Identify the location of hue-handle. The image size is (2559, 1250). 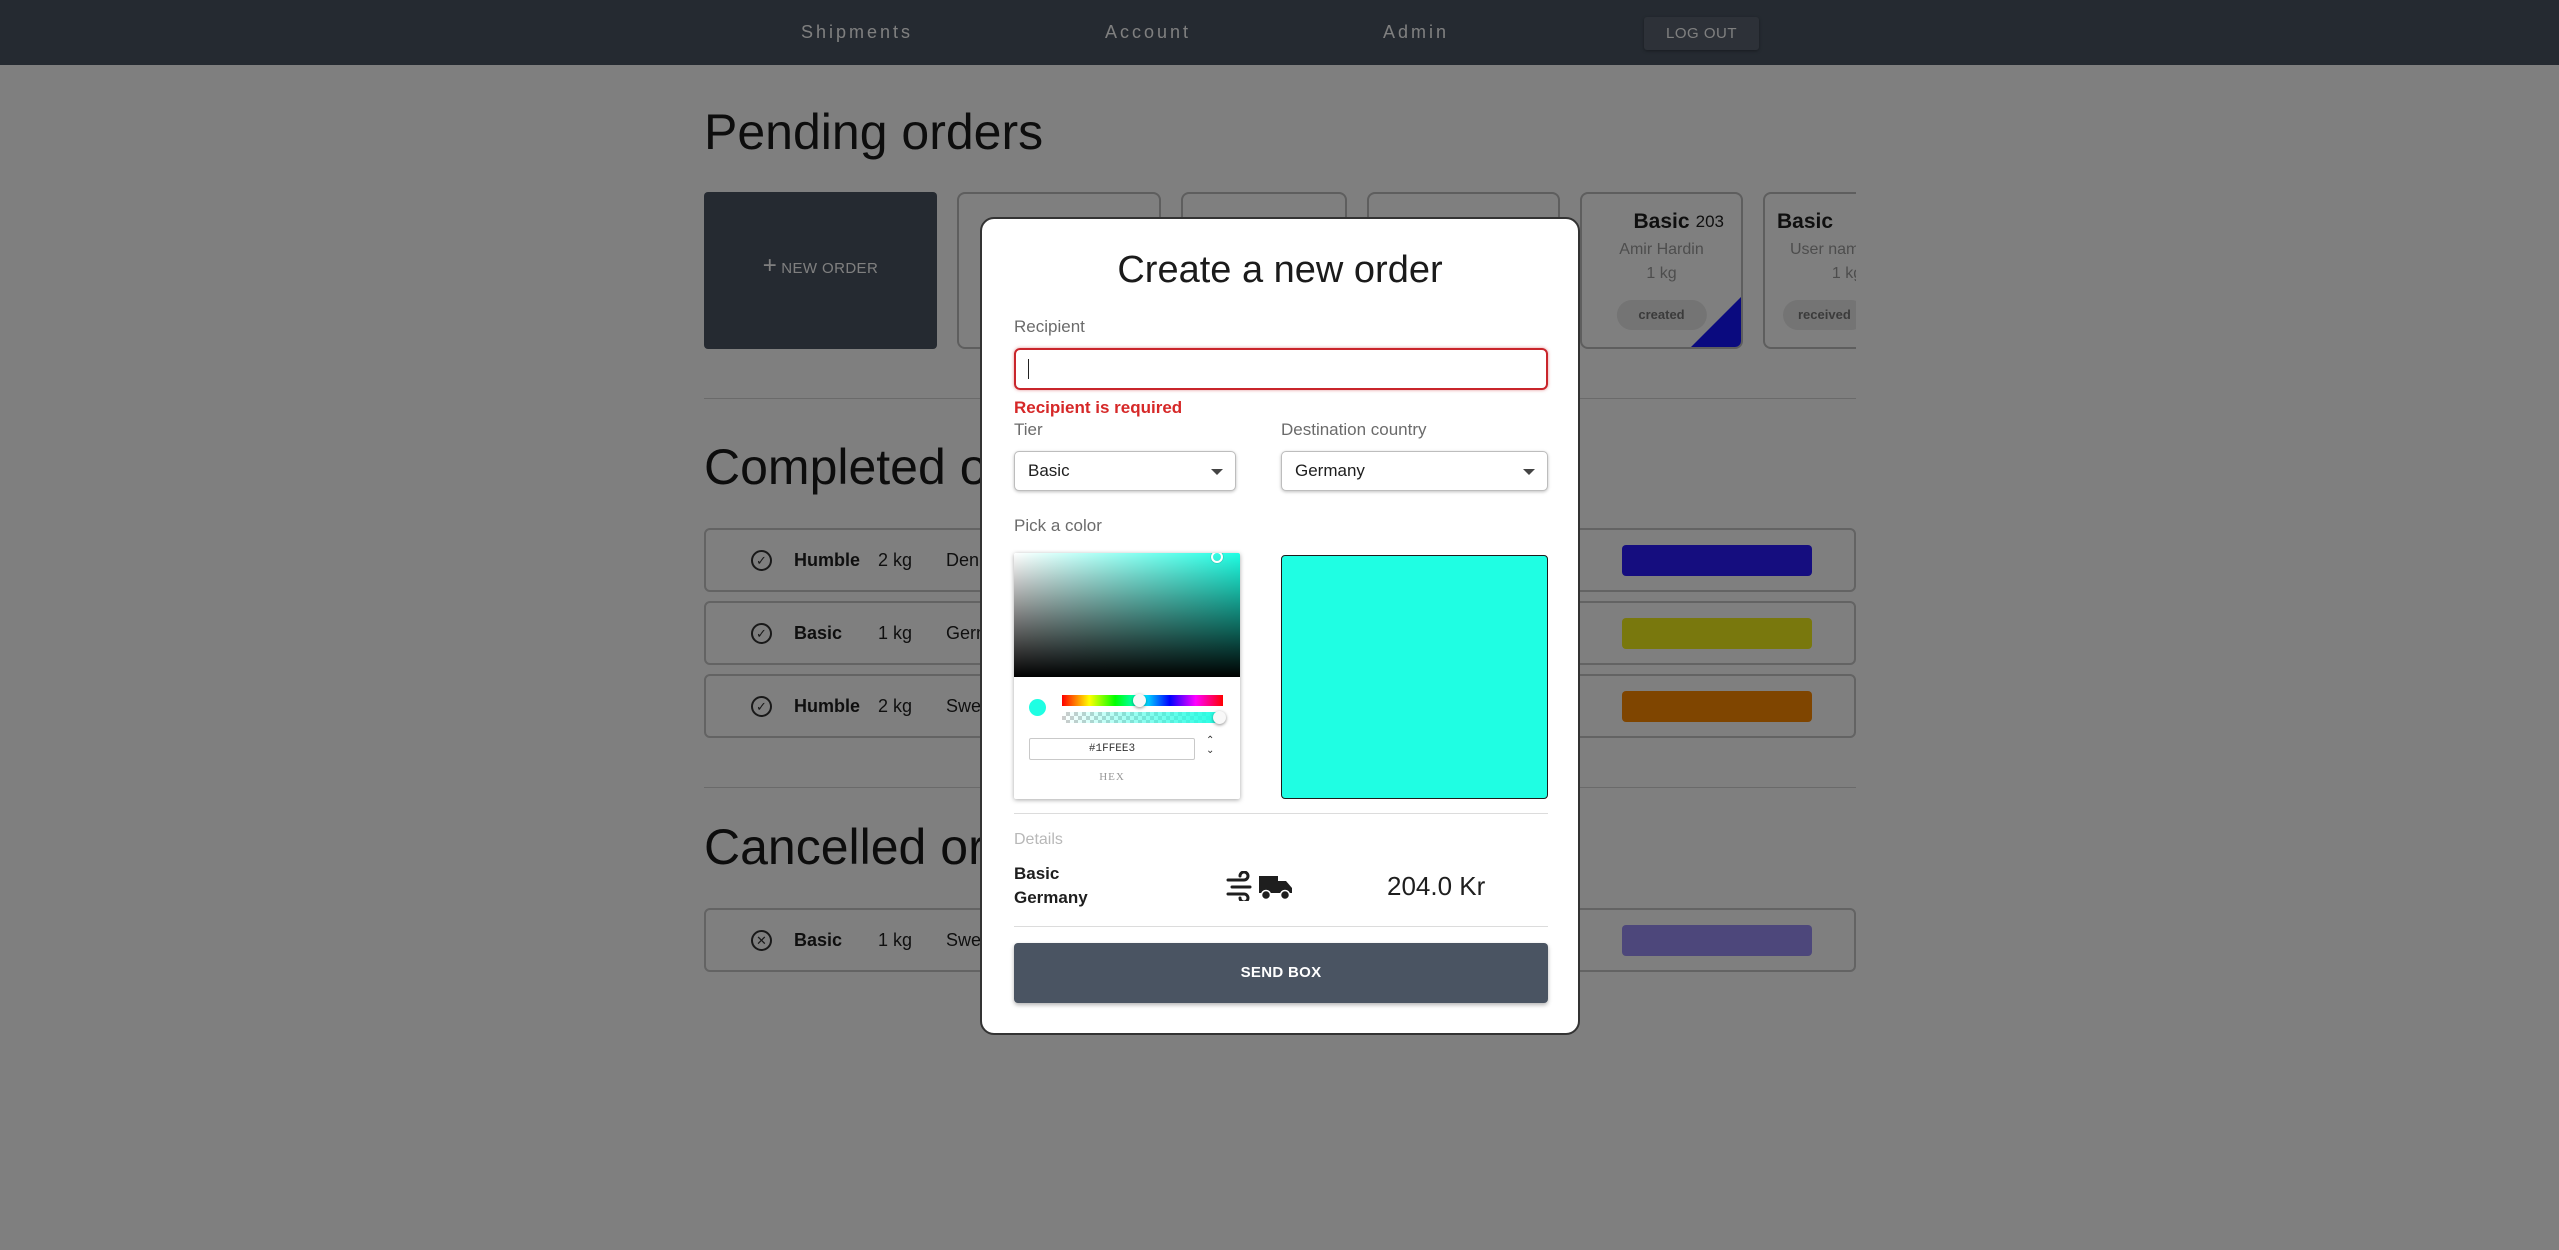
(1139, 700).